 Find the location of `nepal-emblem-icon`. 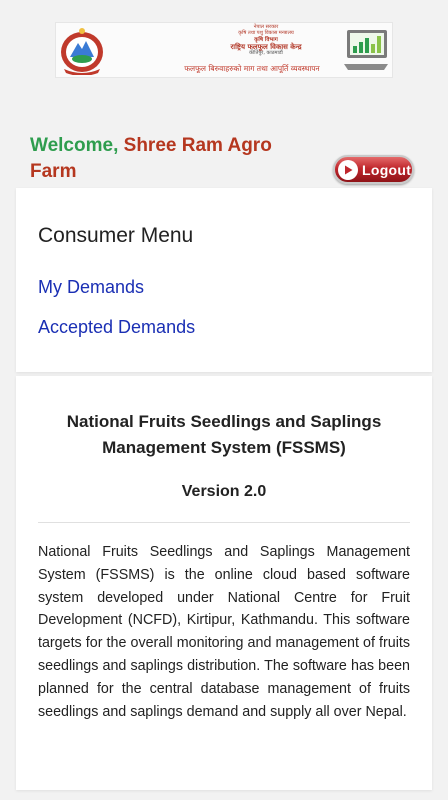

nepal-emblem-icon is located at coordinates (82, 51).